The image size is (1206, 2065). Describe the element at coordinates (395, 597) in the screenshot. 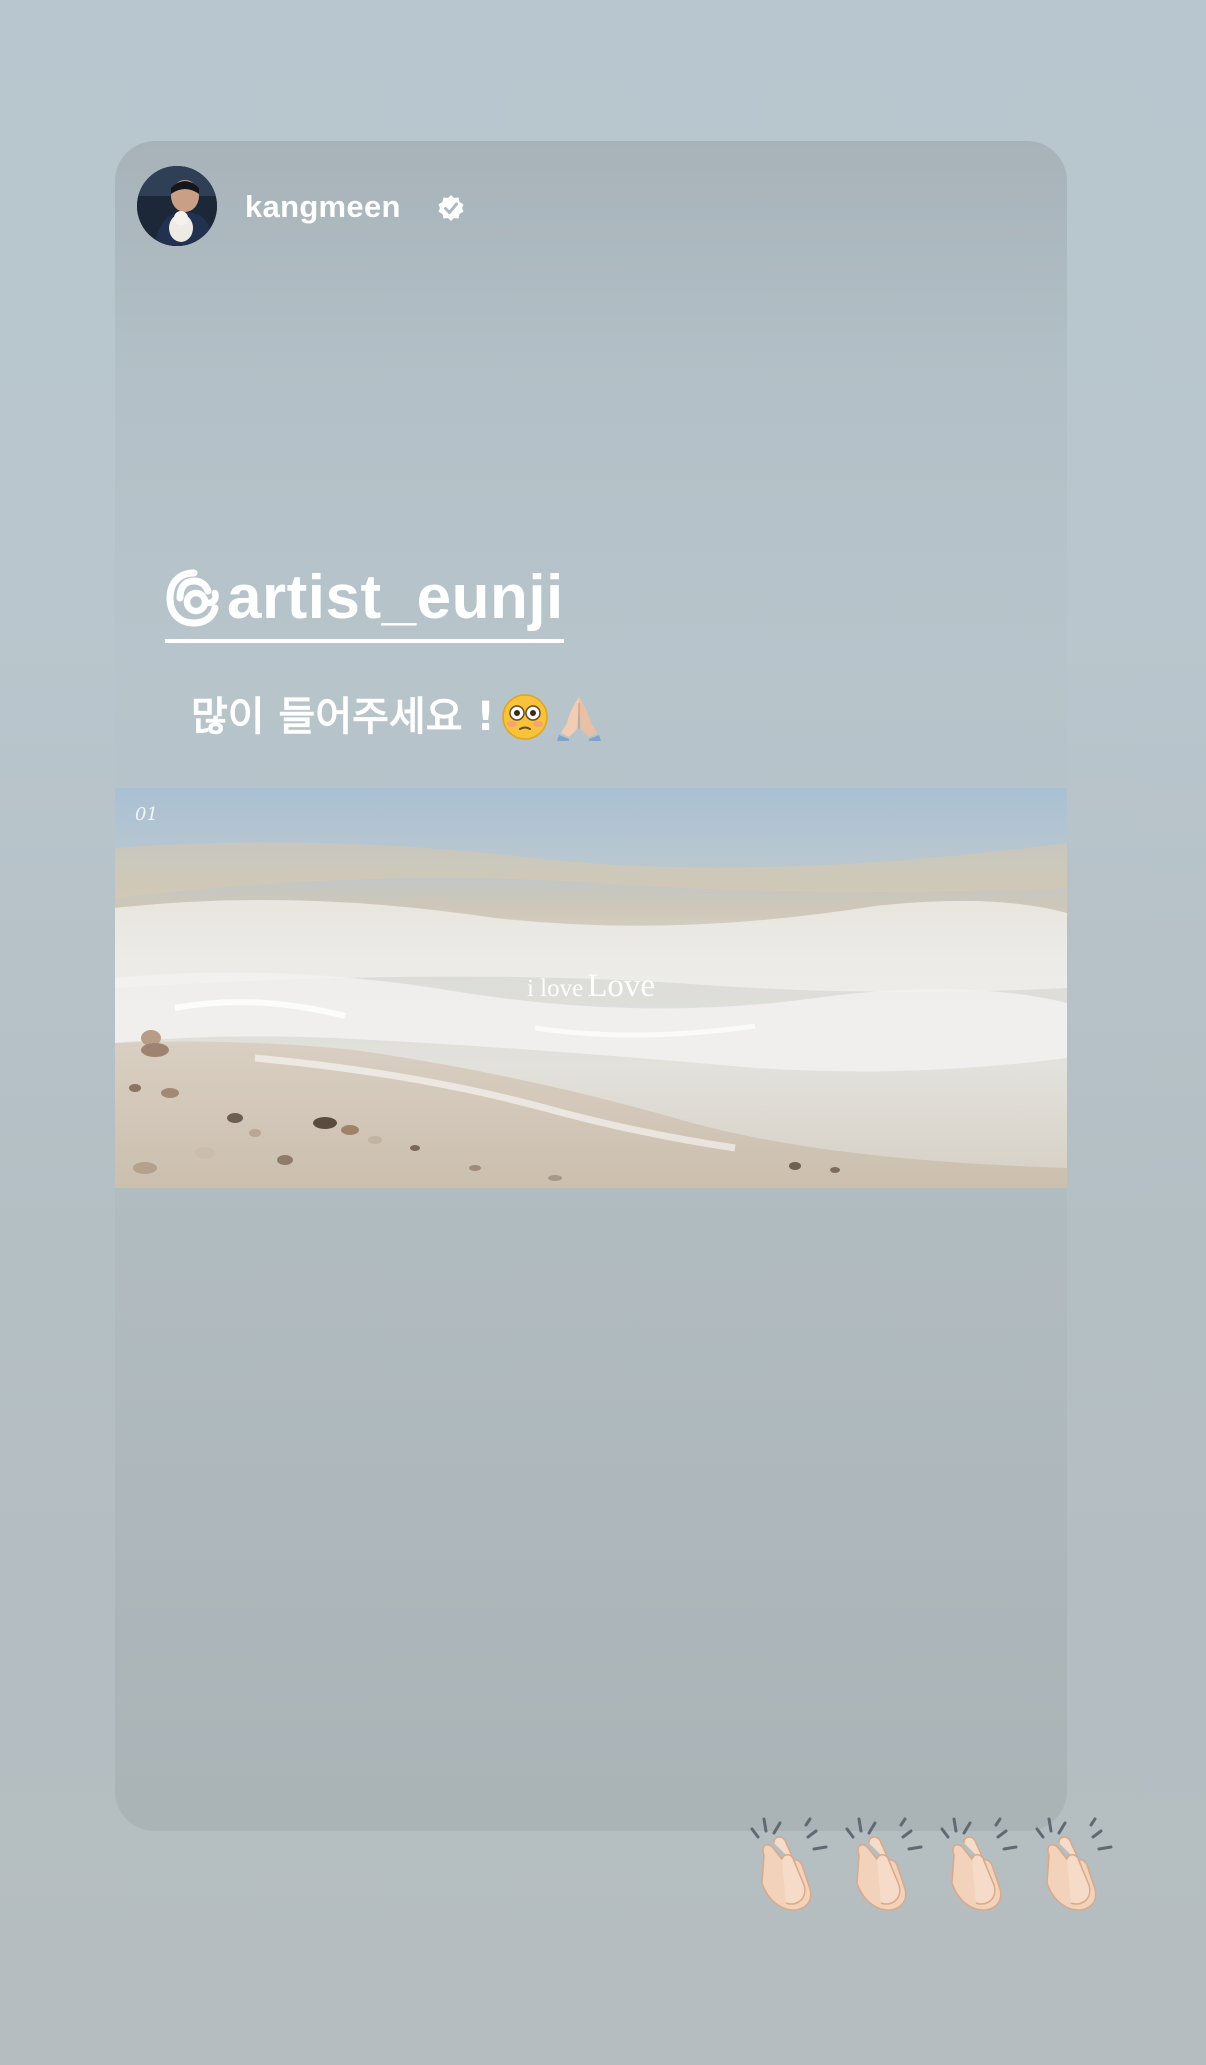

I see `mention-username: artist_eunji` at that location.